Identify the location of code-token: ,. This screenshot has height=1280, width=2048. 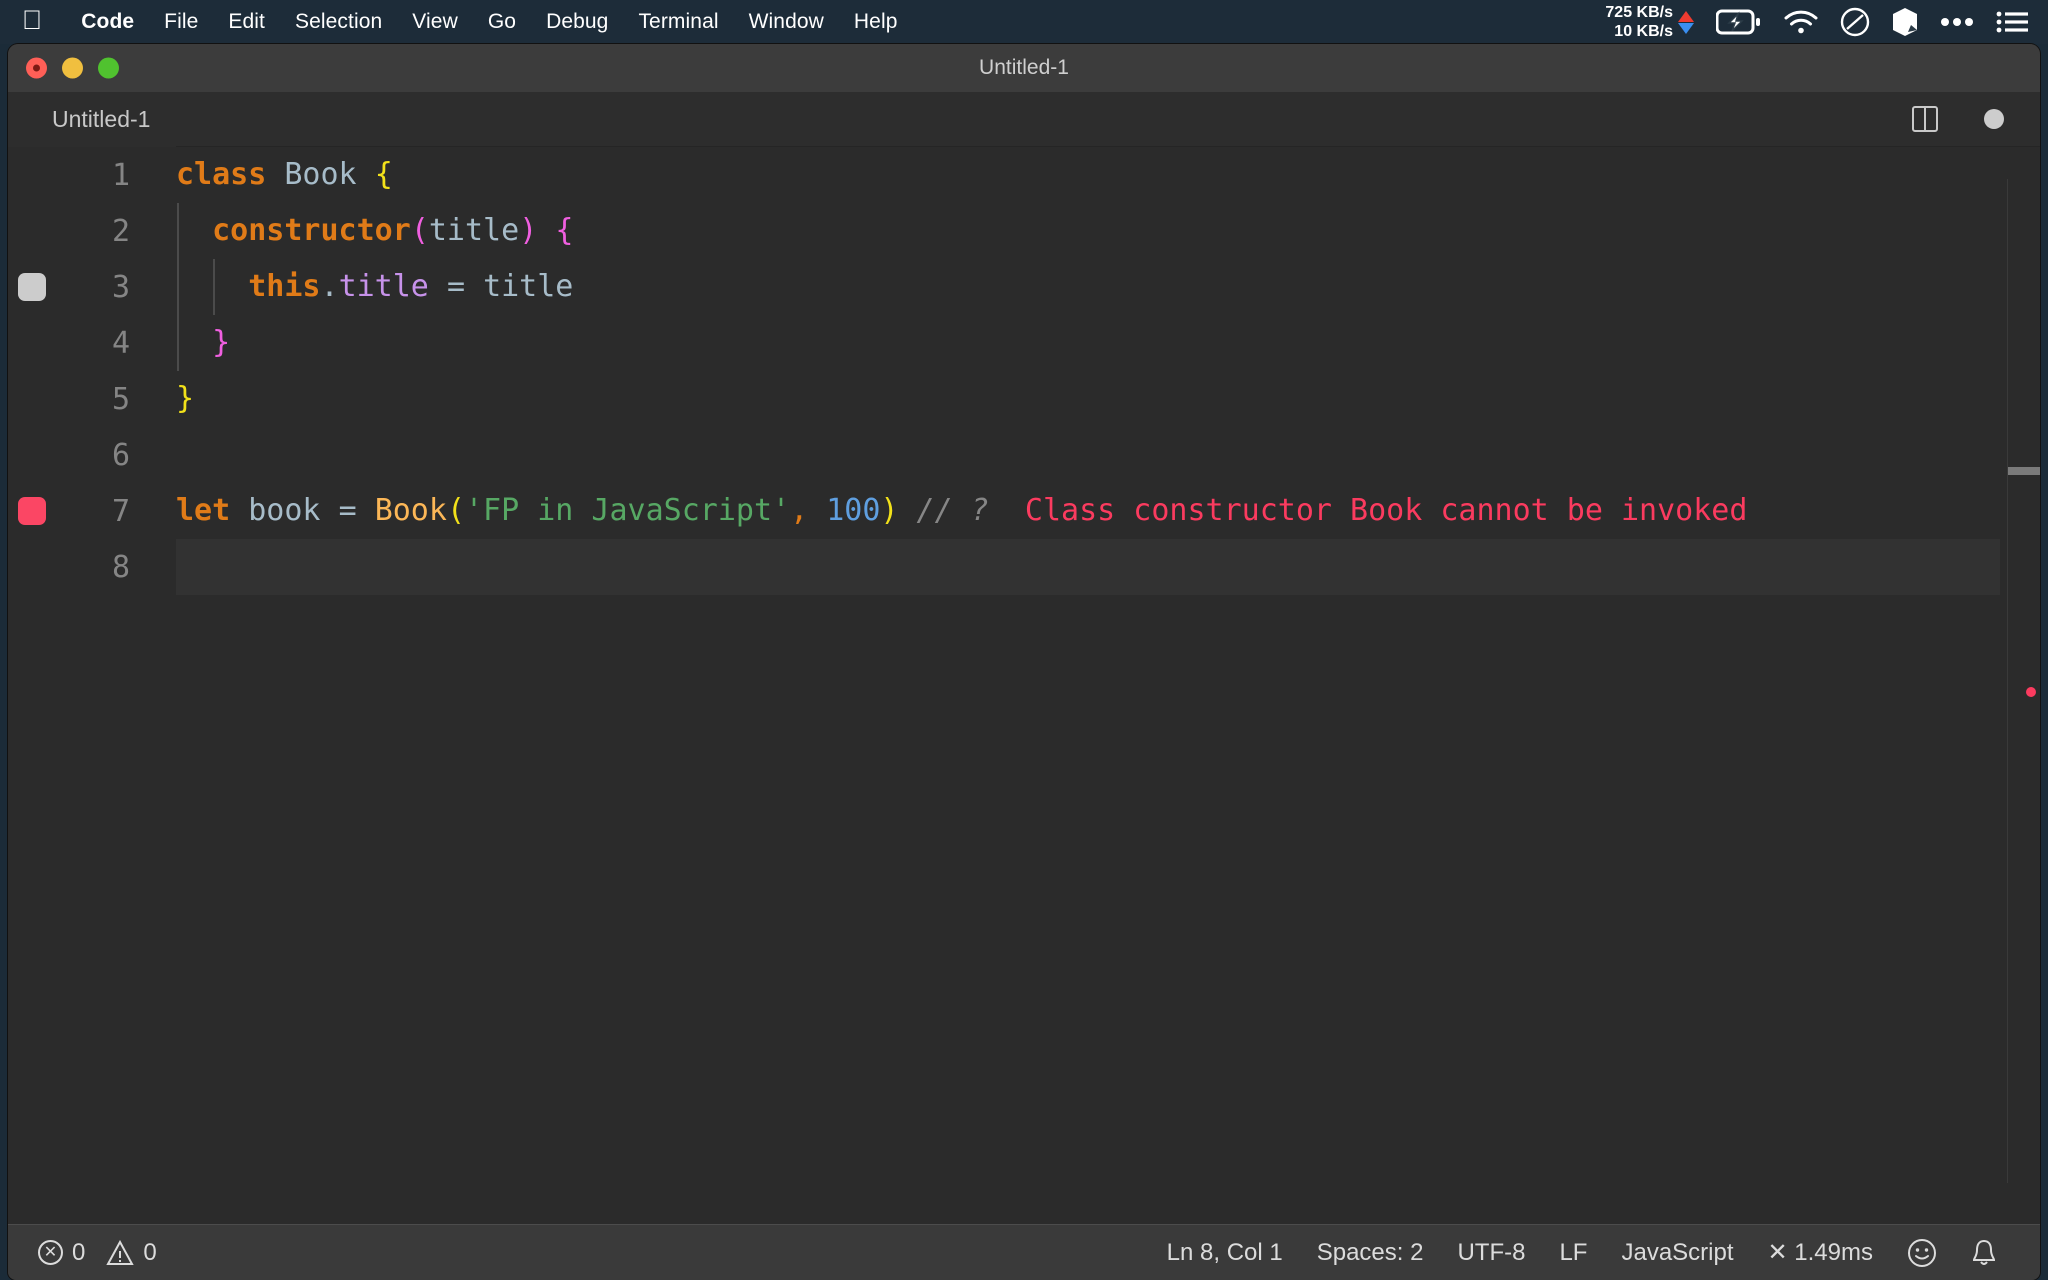
(799, 510).